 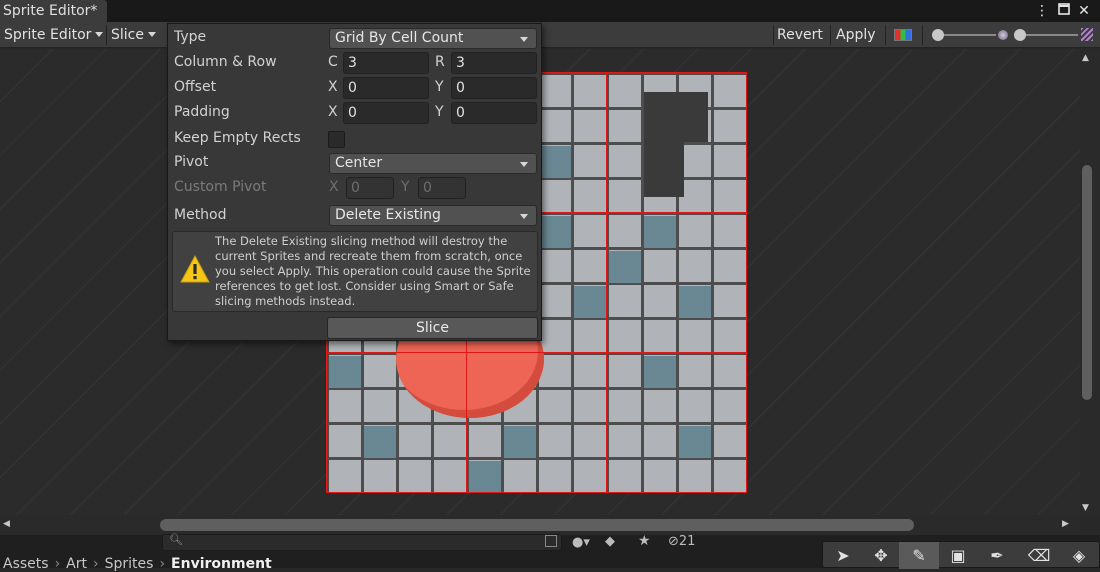 What do you see at coordinates (610, 541) in the screenshot?
I see `filter-by-label-icon: ◆` at bounding box center [610, 541].